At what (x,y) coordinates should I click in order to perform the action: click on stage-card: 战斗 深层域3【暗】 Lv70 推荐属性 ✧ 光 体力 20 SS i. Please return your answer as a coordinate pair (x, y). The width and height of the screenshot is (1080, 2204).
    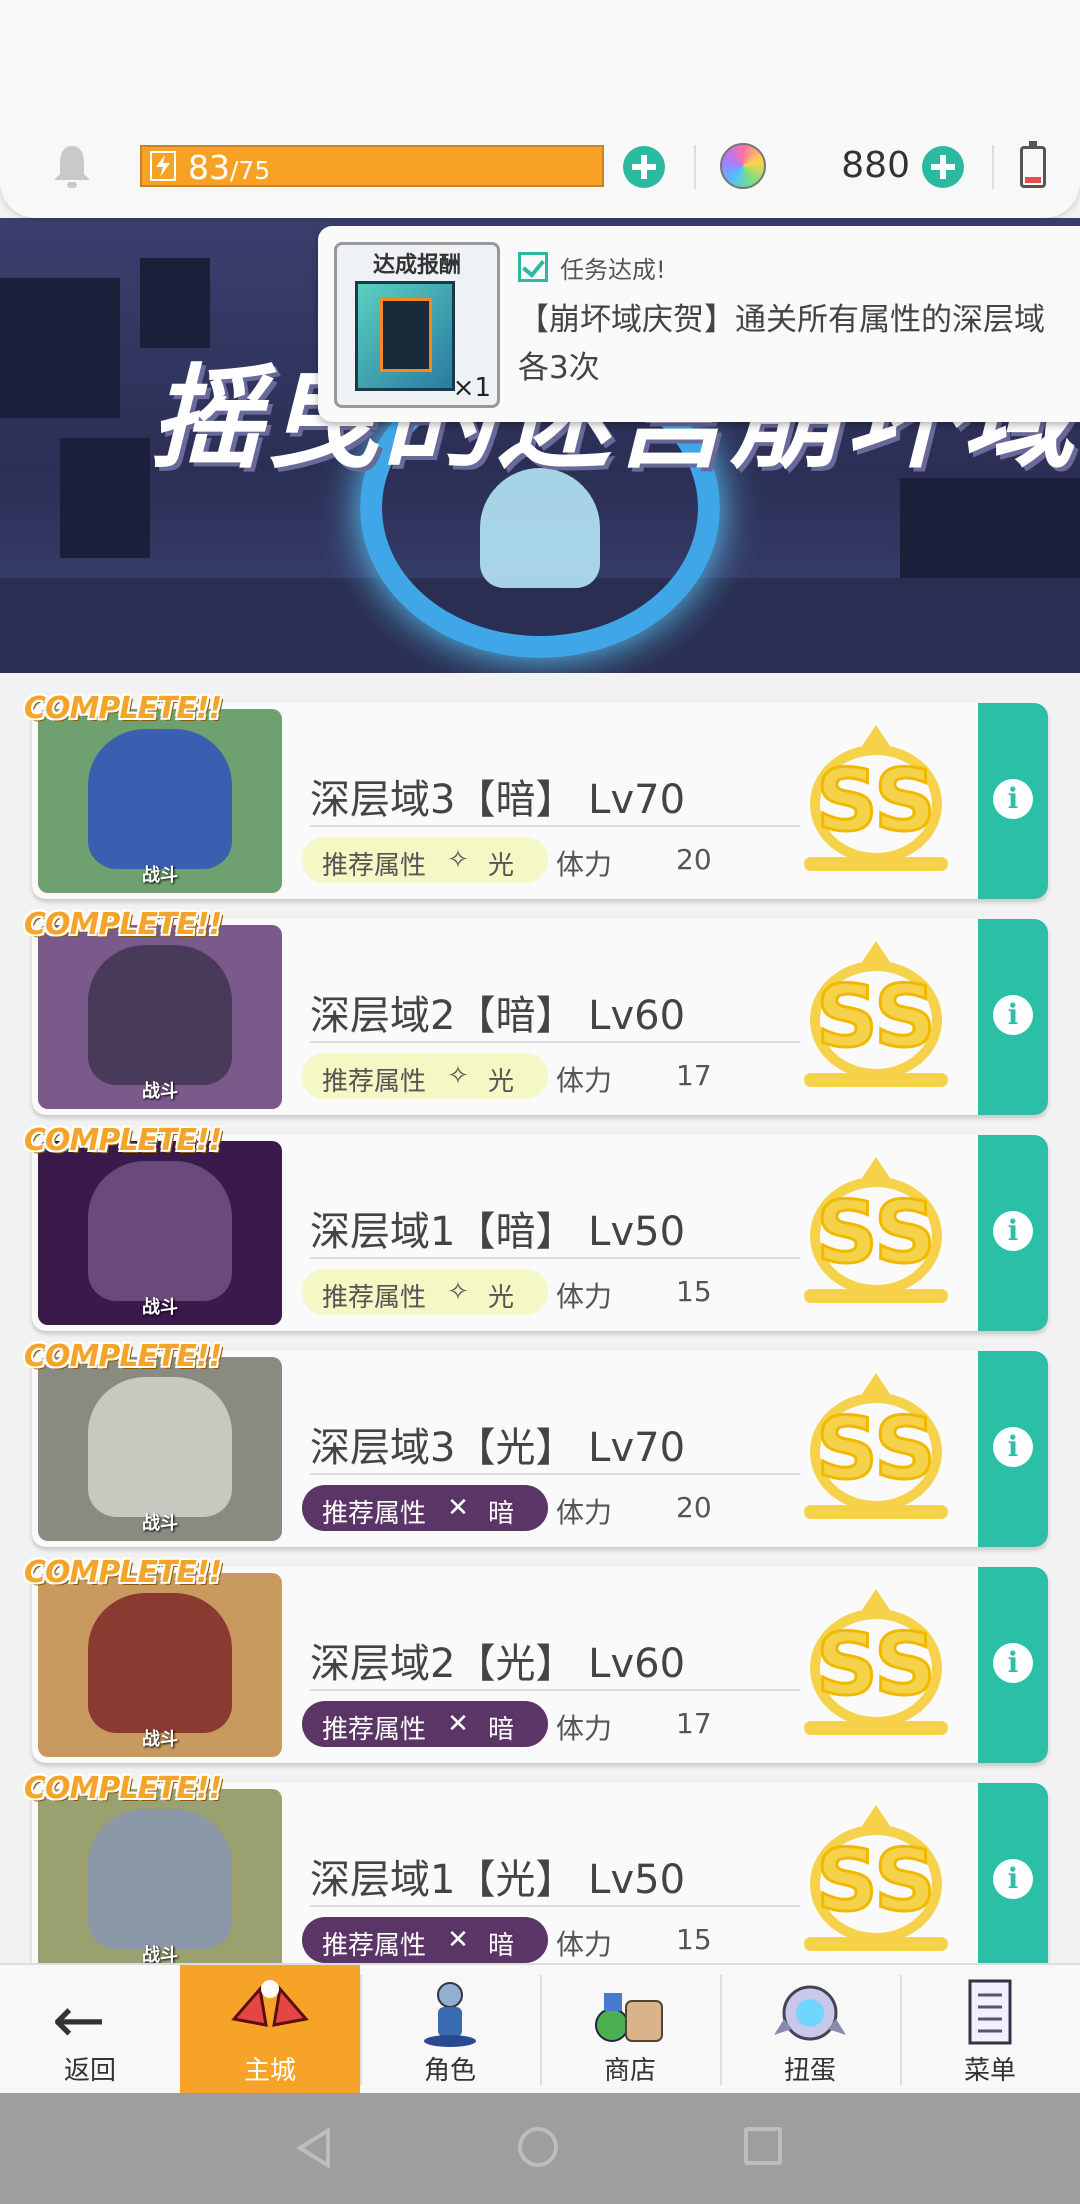
    Looking at the image, I should click on (540, 801).